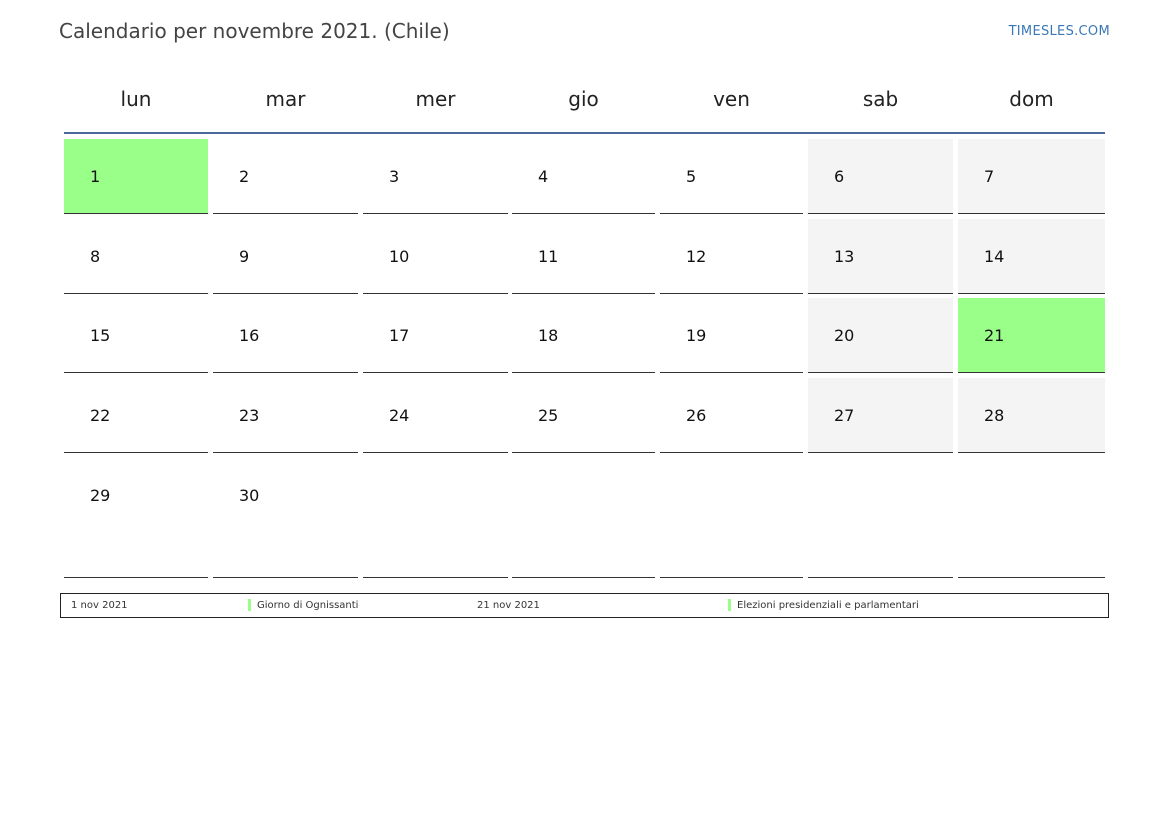 Image resolution: width=1169 pixels, height=827 pixels. What do you see at coordinates (543, 176) in the screenshot?
I see `day-number: 4` at bounding box center [543, 176].